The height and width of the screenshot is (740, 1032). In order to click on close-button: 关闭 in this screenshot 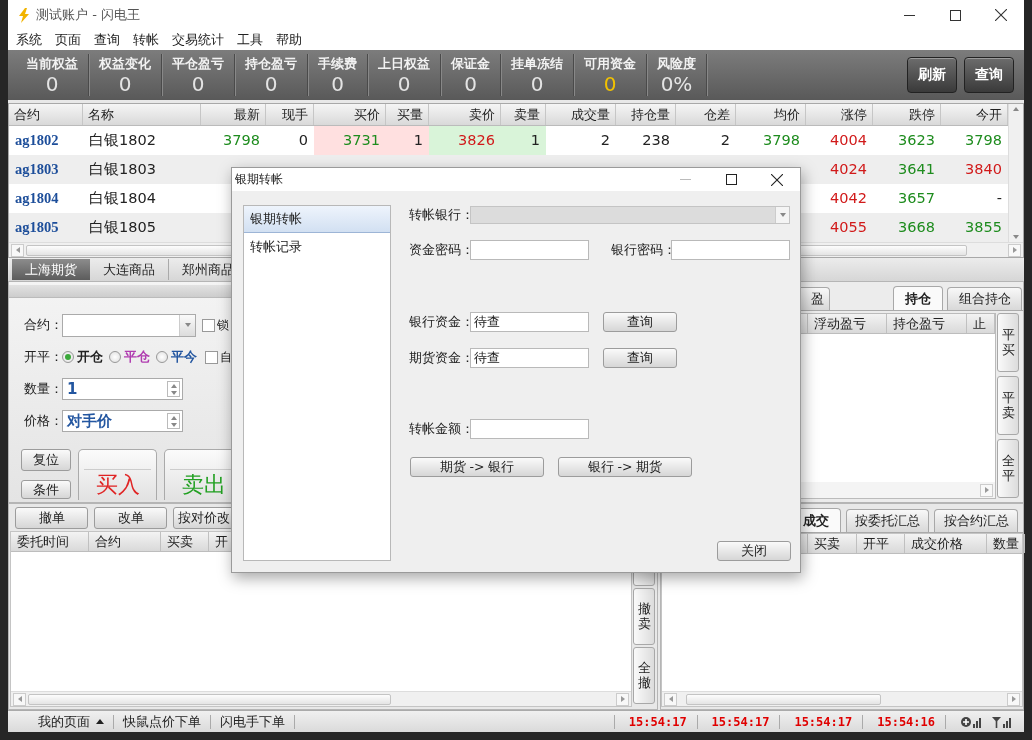, I will do `click(754, 551)`.